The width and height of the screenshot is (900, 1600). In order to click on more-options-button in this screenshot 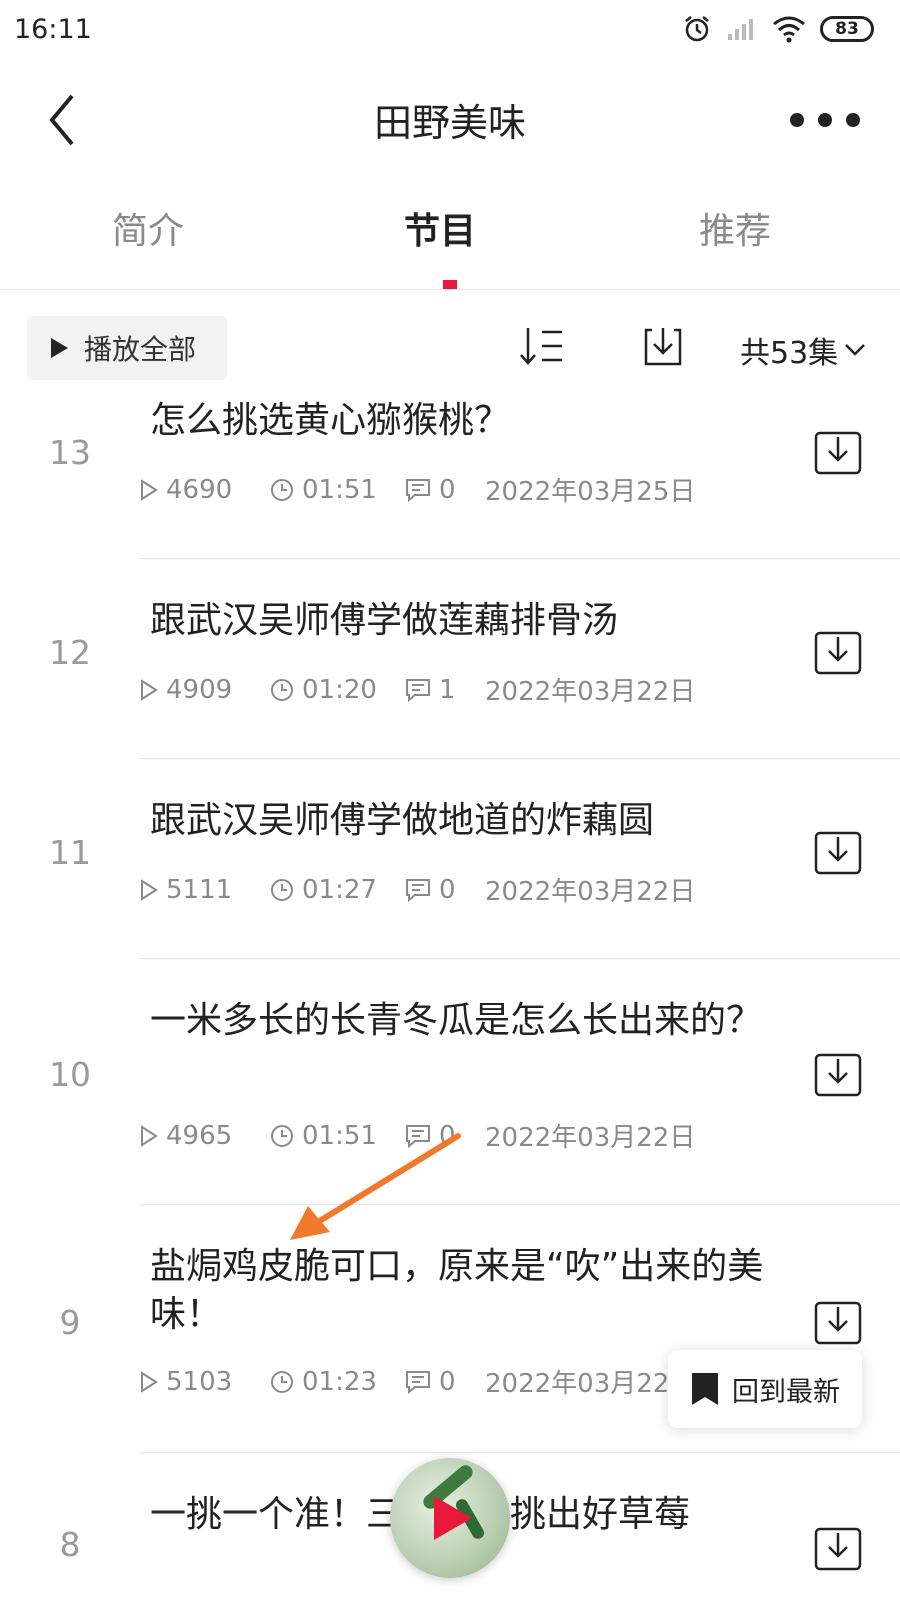, I will do `click(825, 120)`.